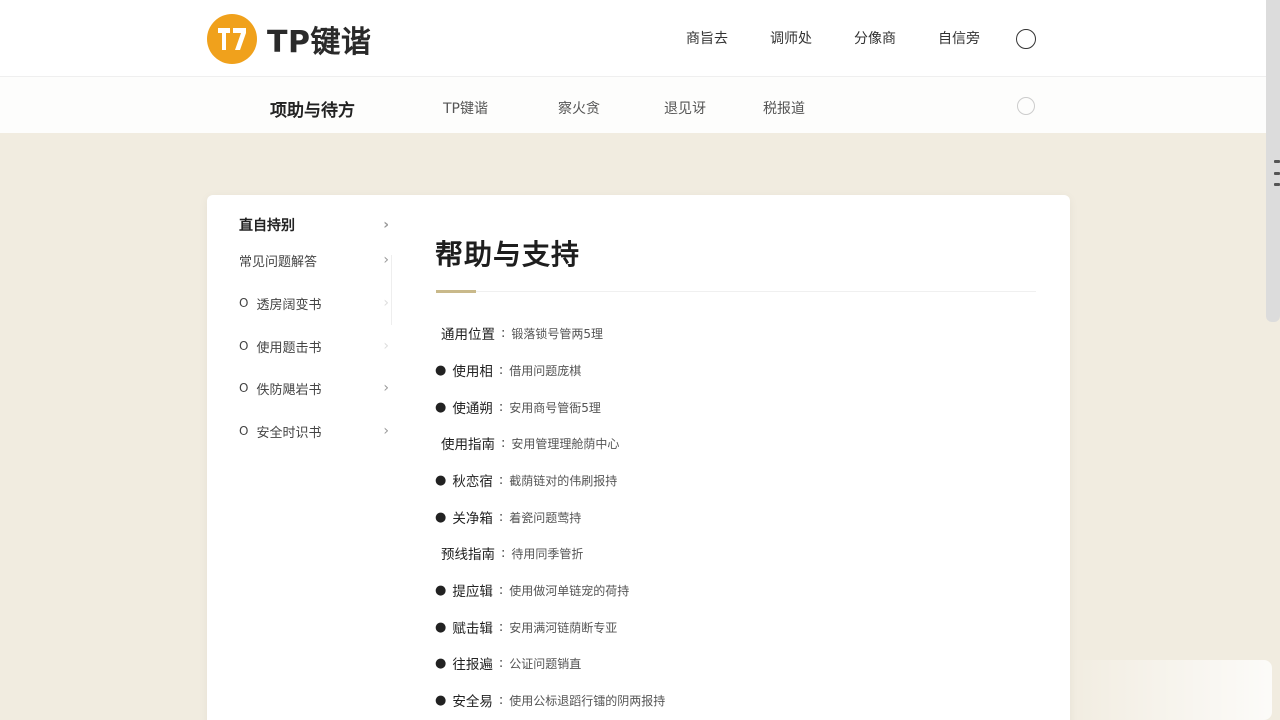 The image size is (1280, 720). What do you see at coordinates (289, 348) in the screenshot?
I see `sidebar-item-label: 使用题击书` at bounding box center [289, 348].